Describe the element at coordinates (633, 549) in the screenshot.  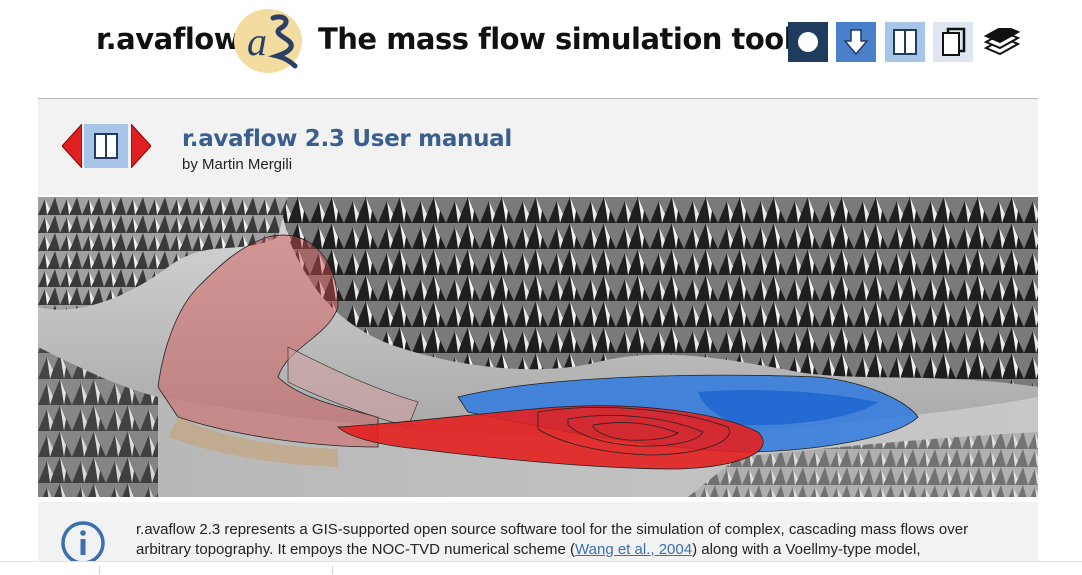
I see `reference-link: Wang et al., 2004` at that location.